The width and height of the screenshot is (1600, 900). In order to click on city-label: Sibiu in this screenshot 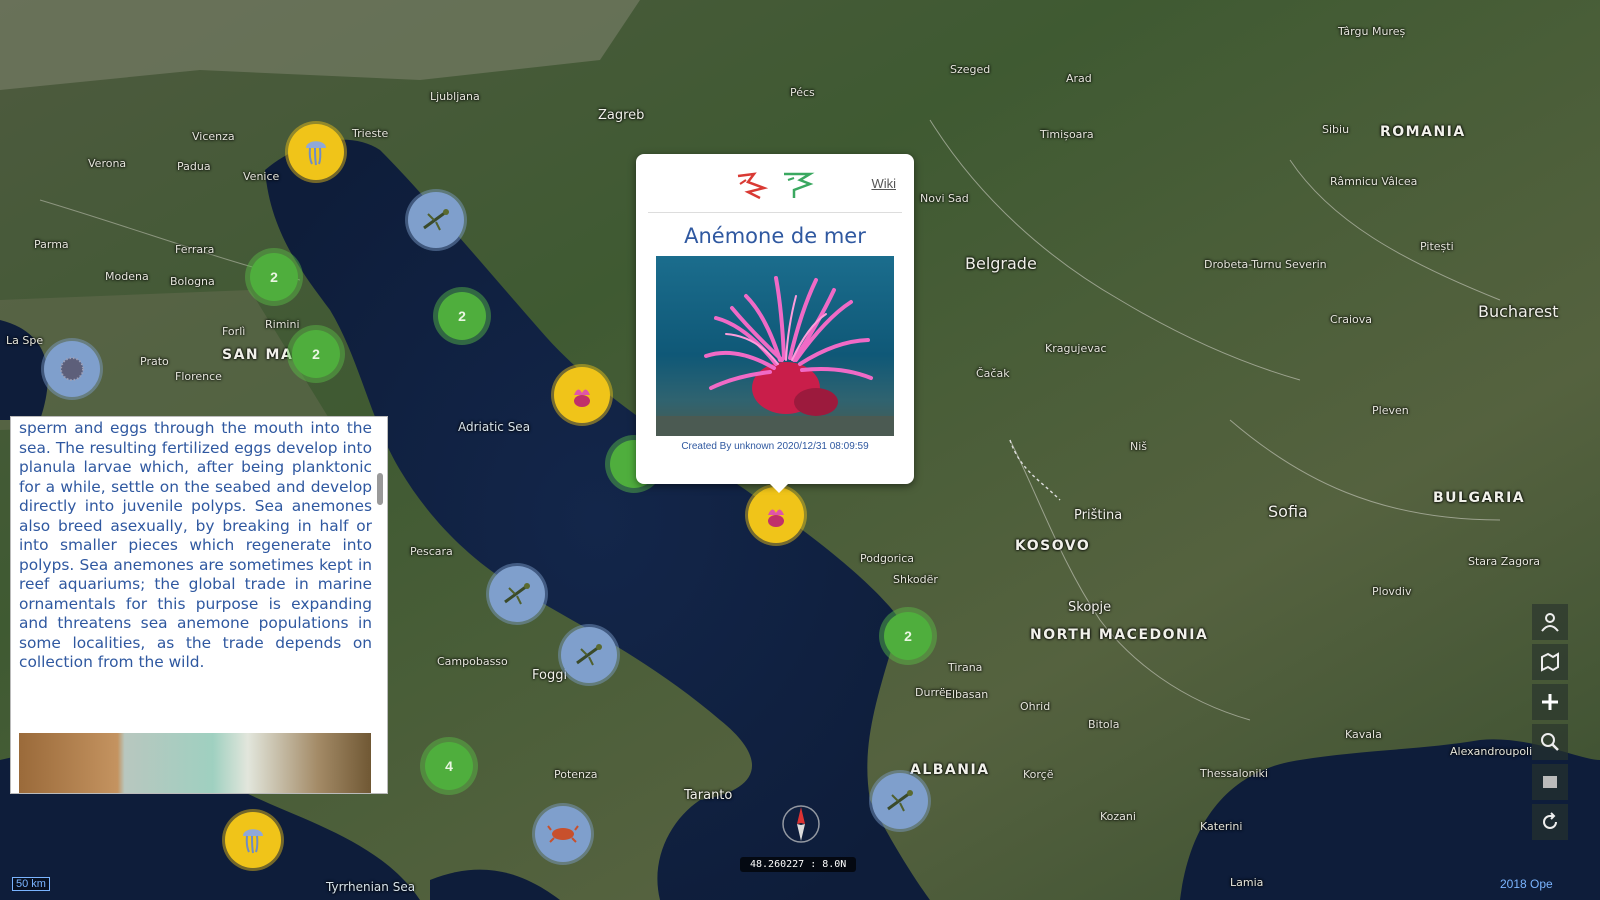, I will do `click(1336, 129)`.